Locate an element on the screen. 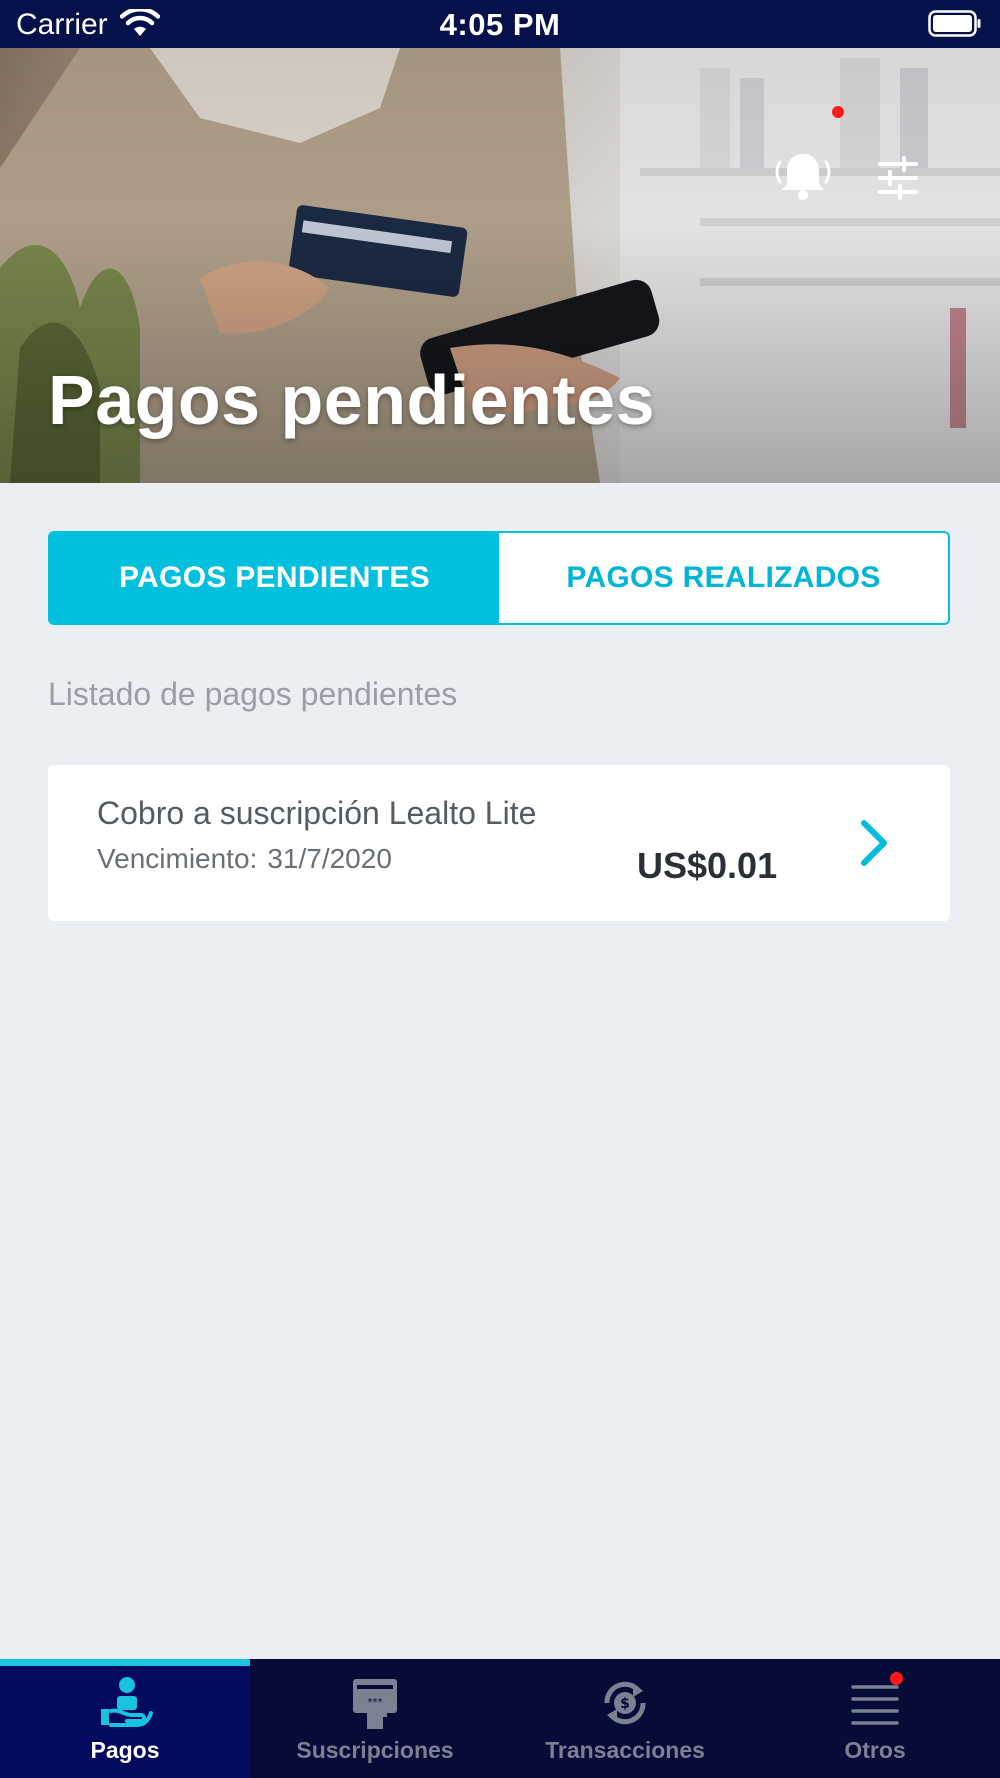  clock: 4:05 PM is located at coordinates (500, 24).